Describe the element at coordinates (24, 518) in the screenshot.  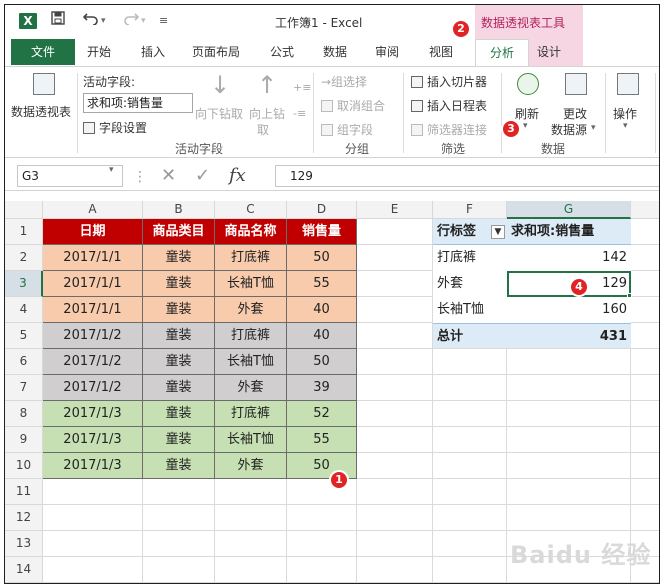
I see `row-header-12: 12` at that location.